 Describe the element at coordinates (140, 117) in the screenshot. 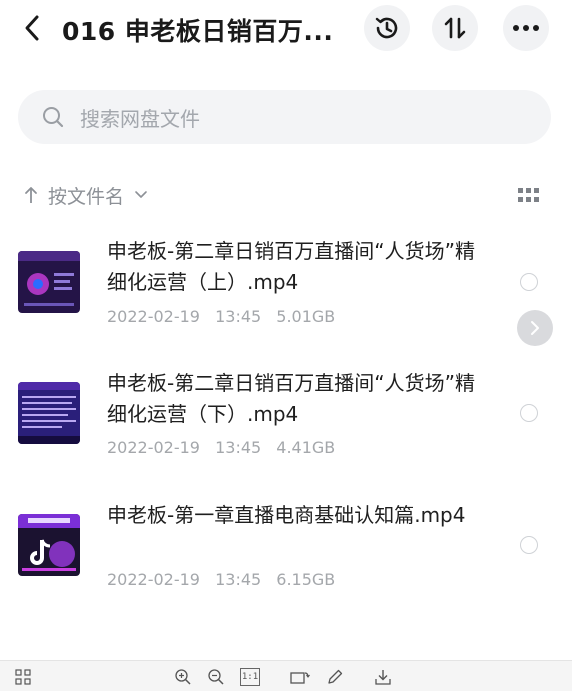

I see `search-input: 搜索网盘文件` at that location.